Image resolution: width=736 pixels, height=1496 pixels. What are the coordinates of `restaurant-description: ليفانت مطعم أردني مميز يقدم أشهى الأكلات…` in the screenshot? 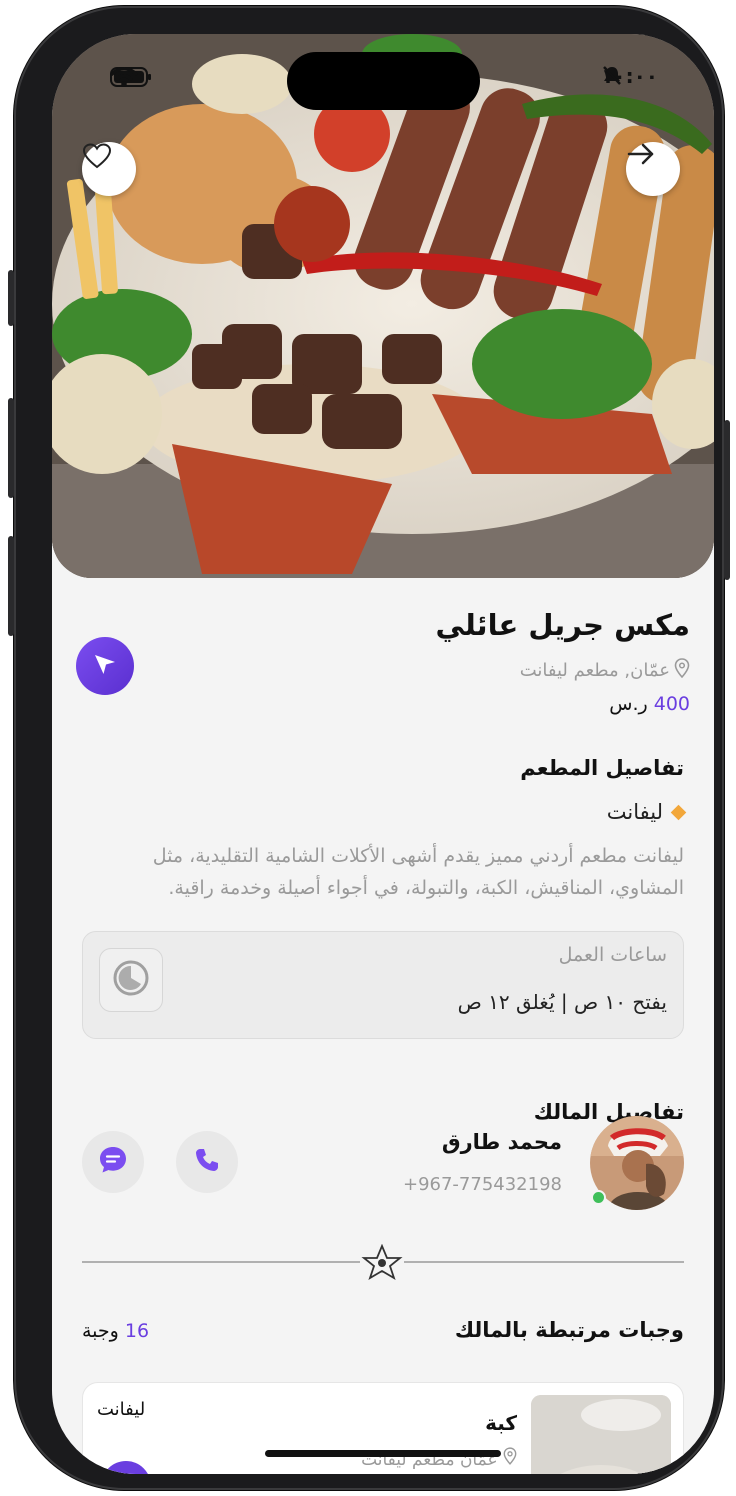 It's located at (418, 872).